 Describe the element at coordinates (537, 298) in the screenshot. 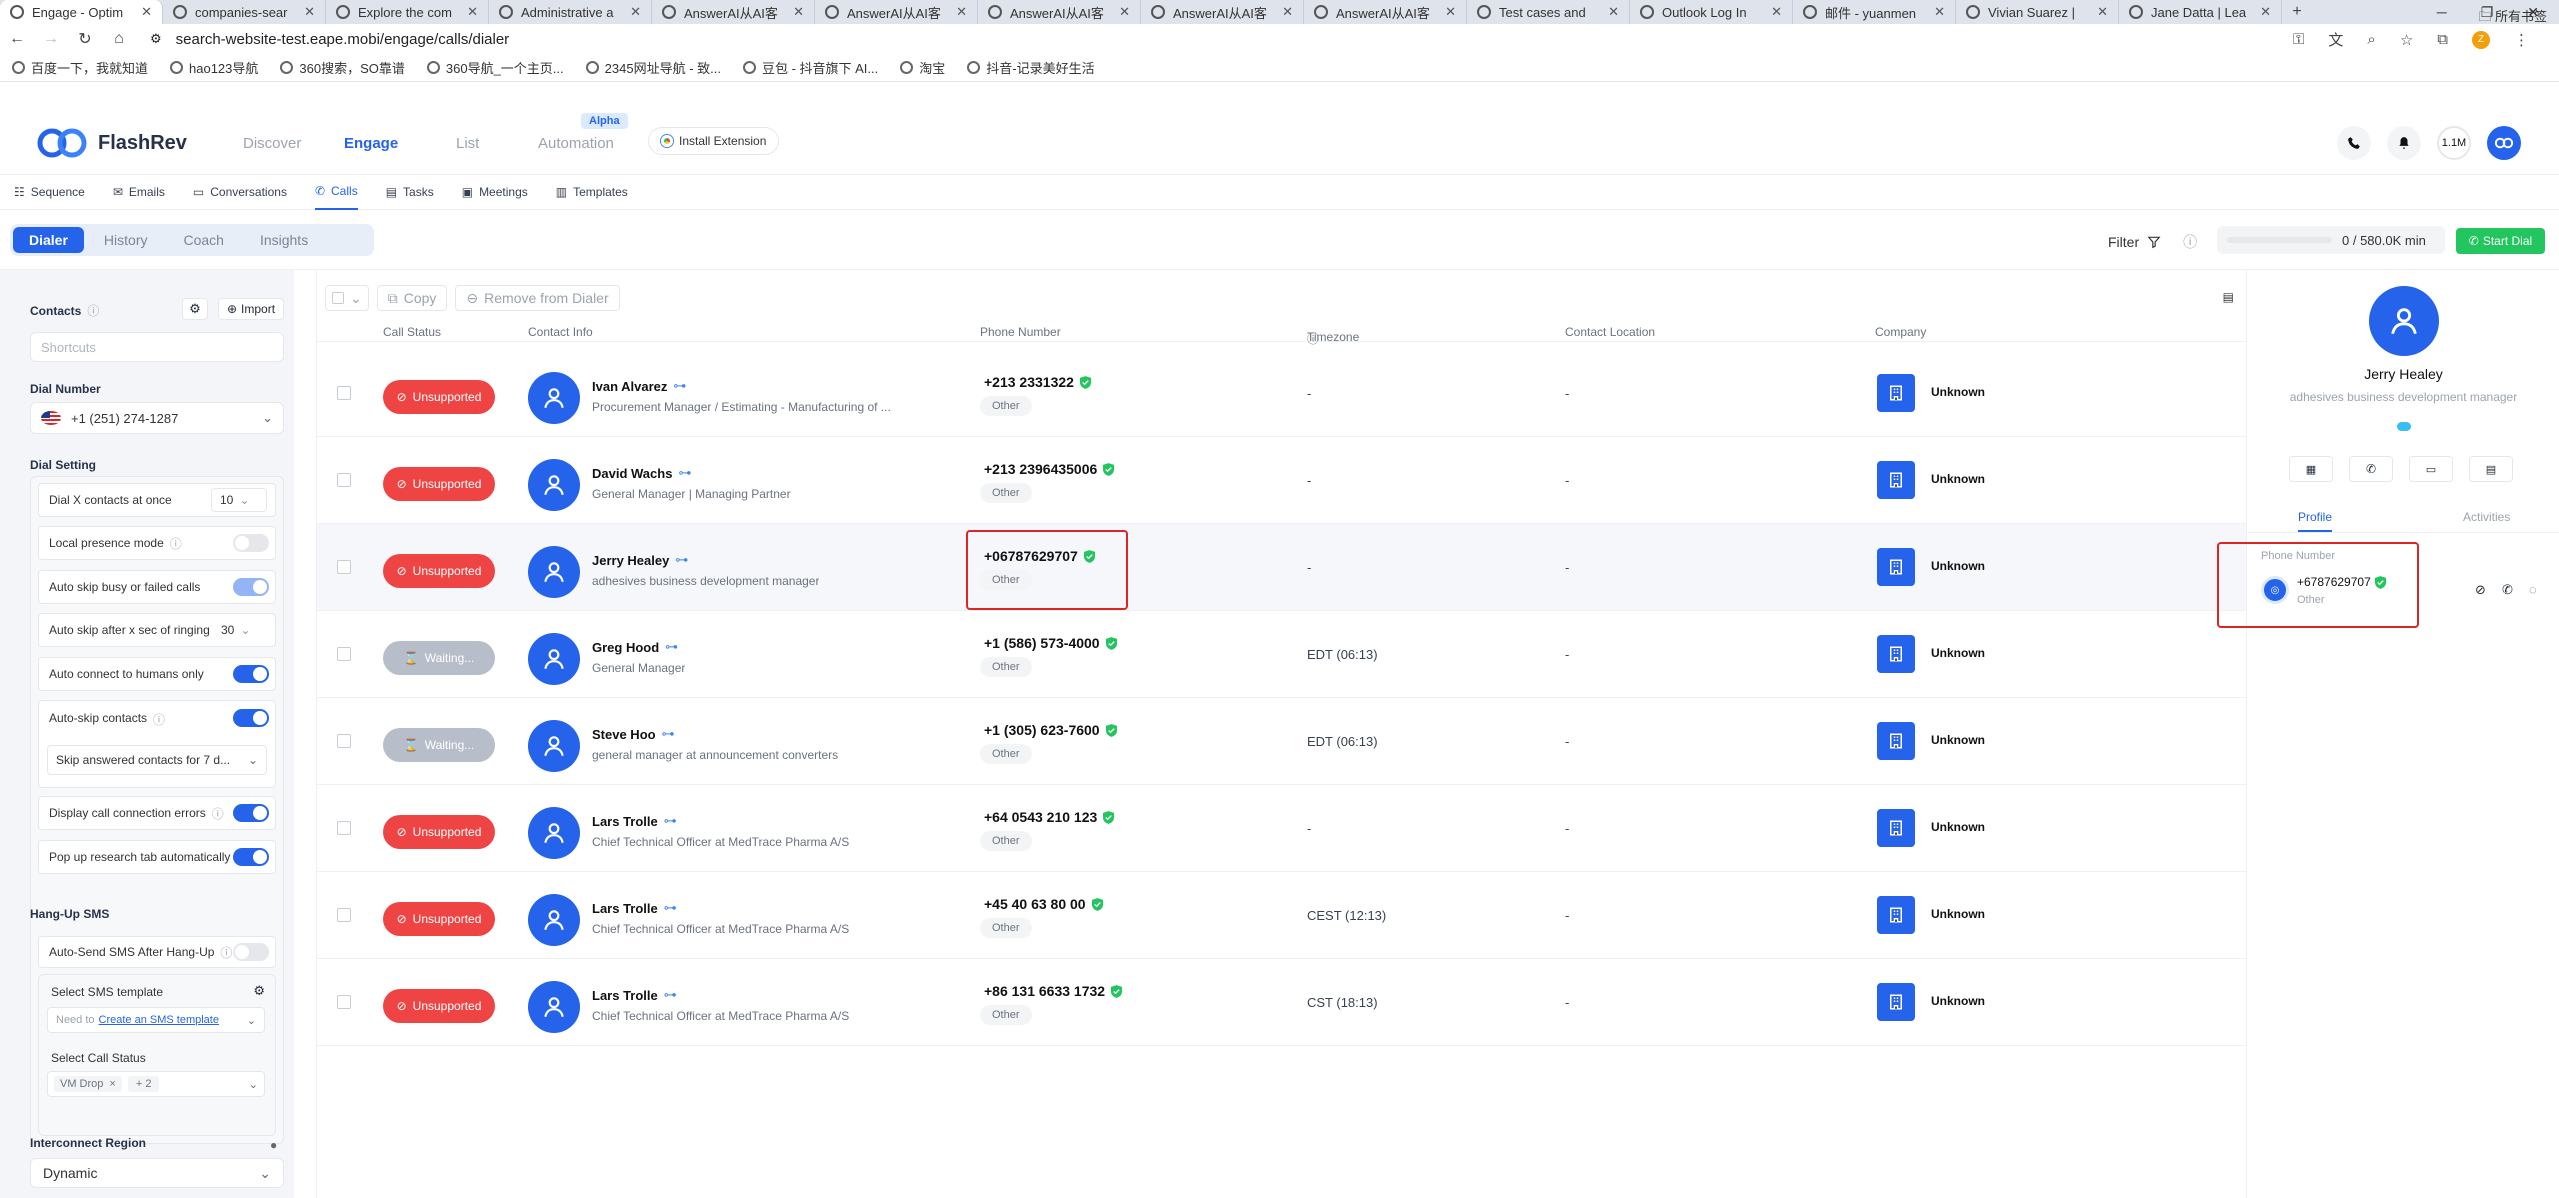

I see `remove-from-dialer-button: ⊖ Remove from Dialer` at that location.